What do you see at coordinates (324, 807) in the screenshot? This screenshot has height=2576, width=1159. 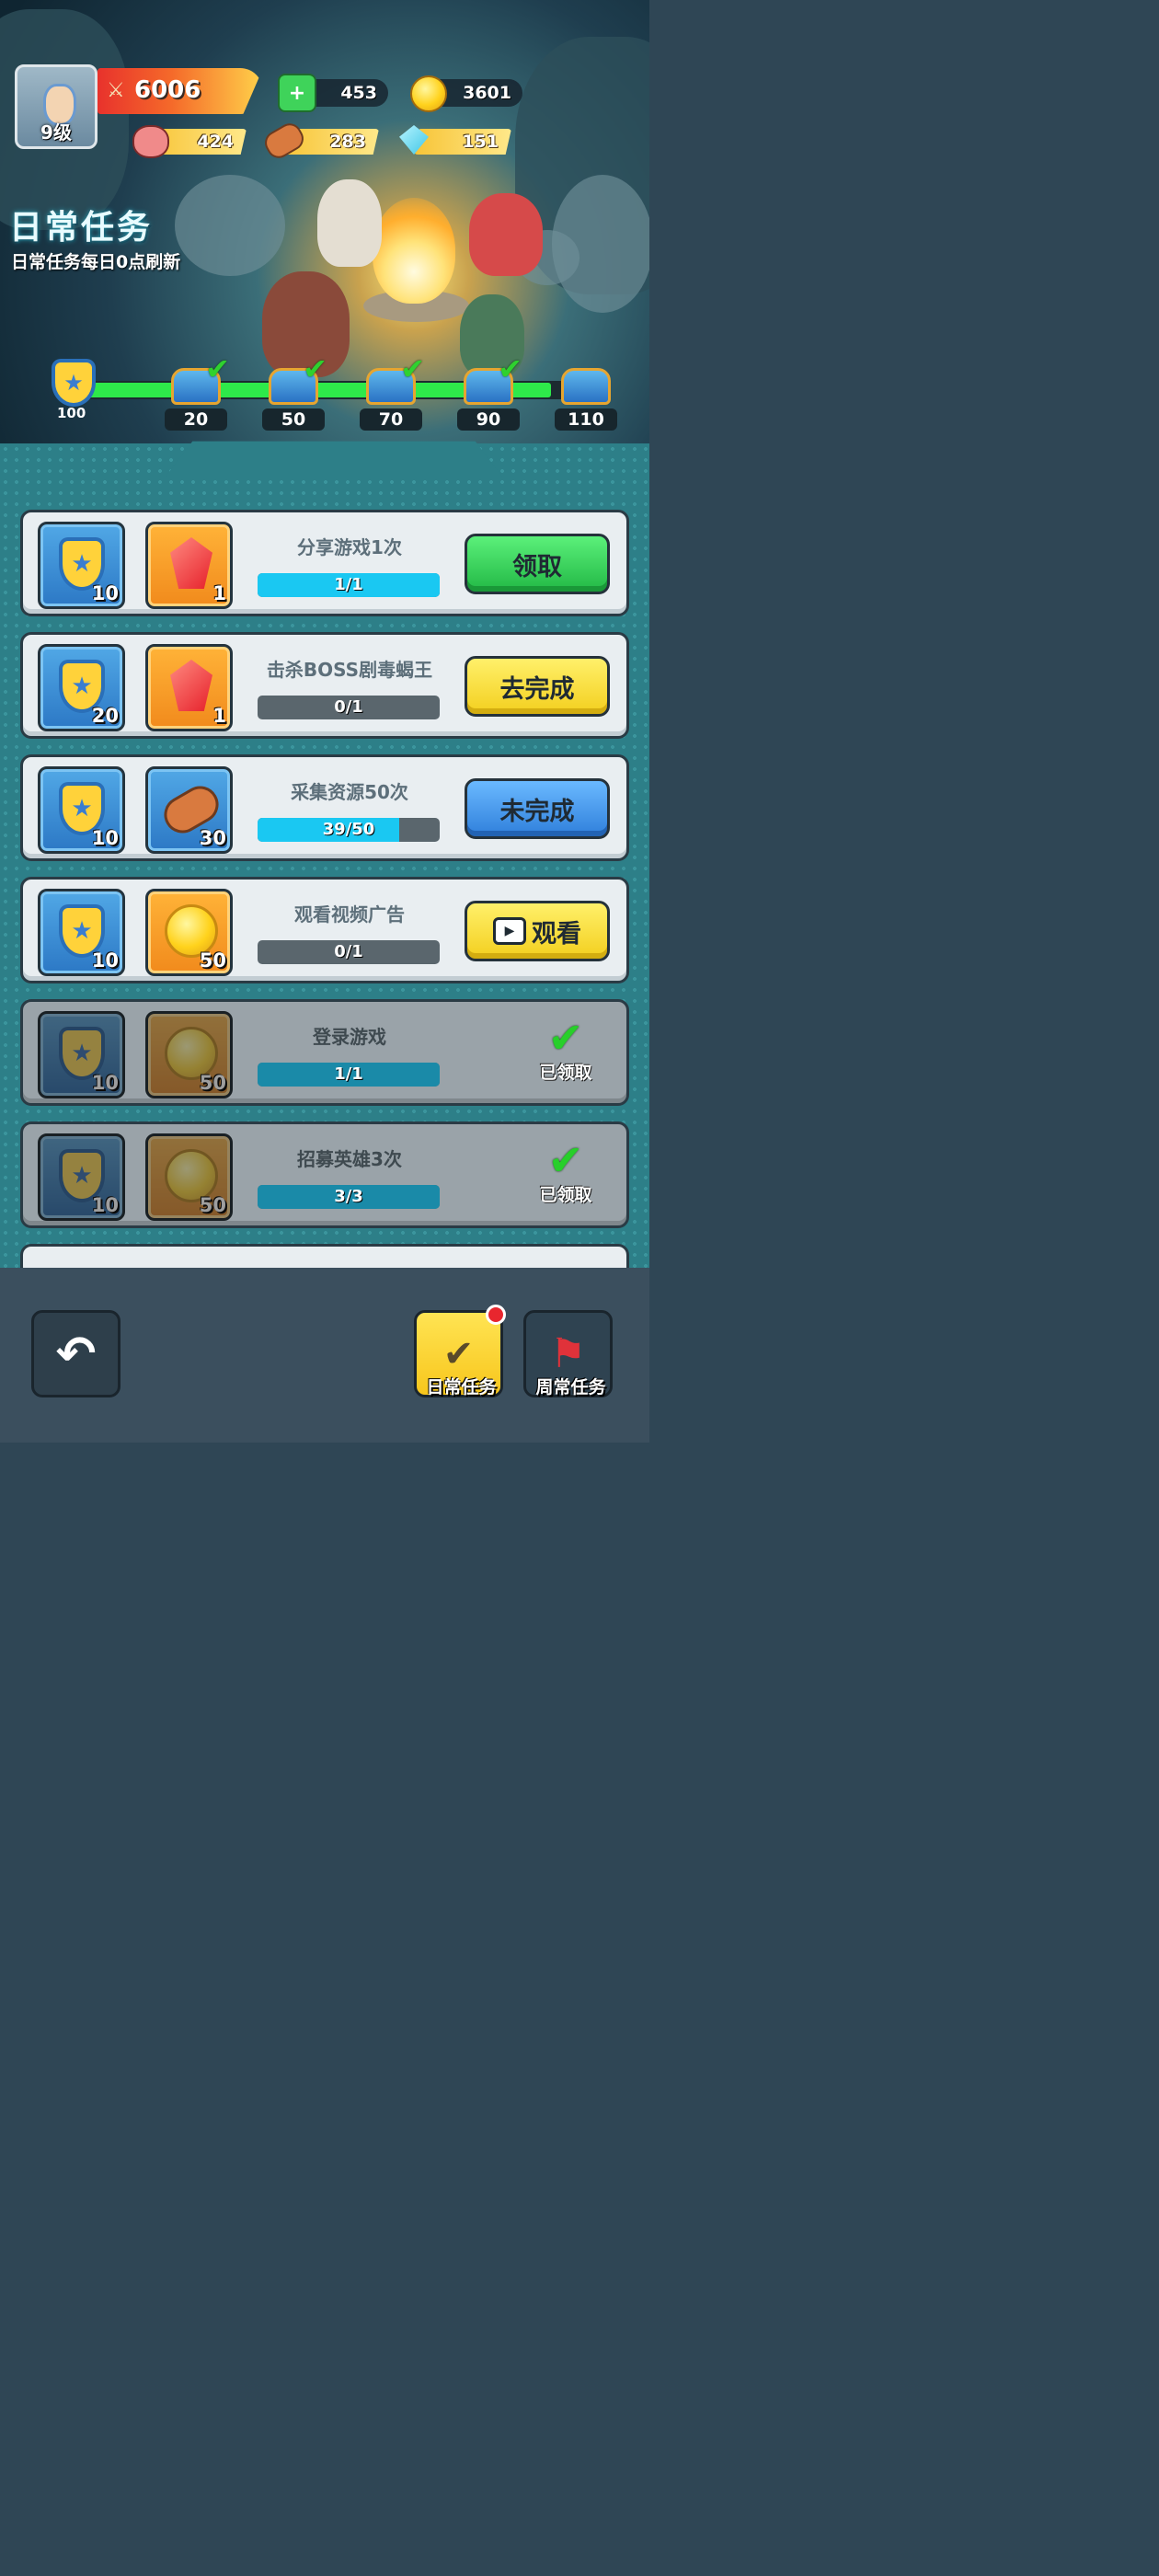 I see `task-card: ★ 10 30 采集资源50次 39/50 未完成` at bounding box center [324, 807].